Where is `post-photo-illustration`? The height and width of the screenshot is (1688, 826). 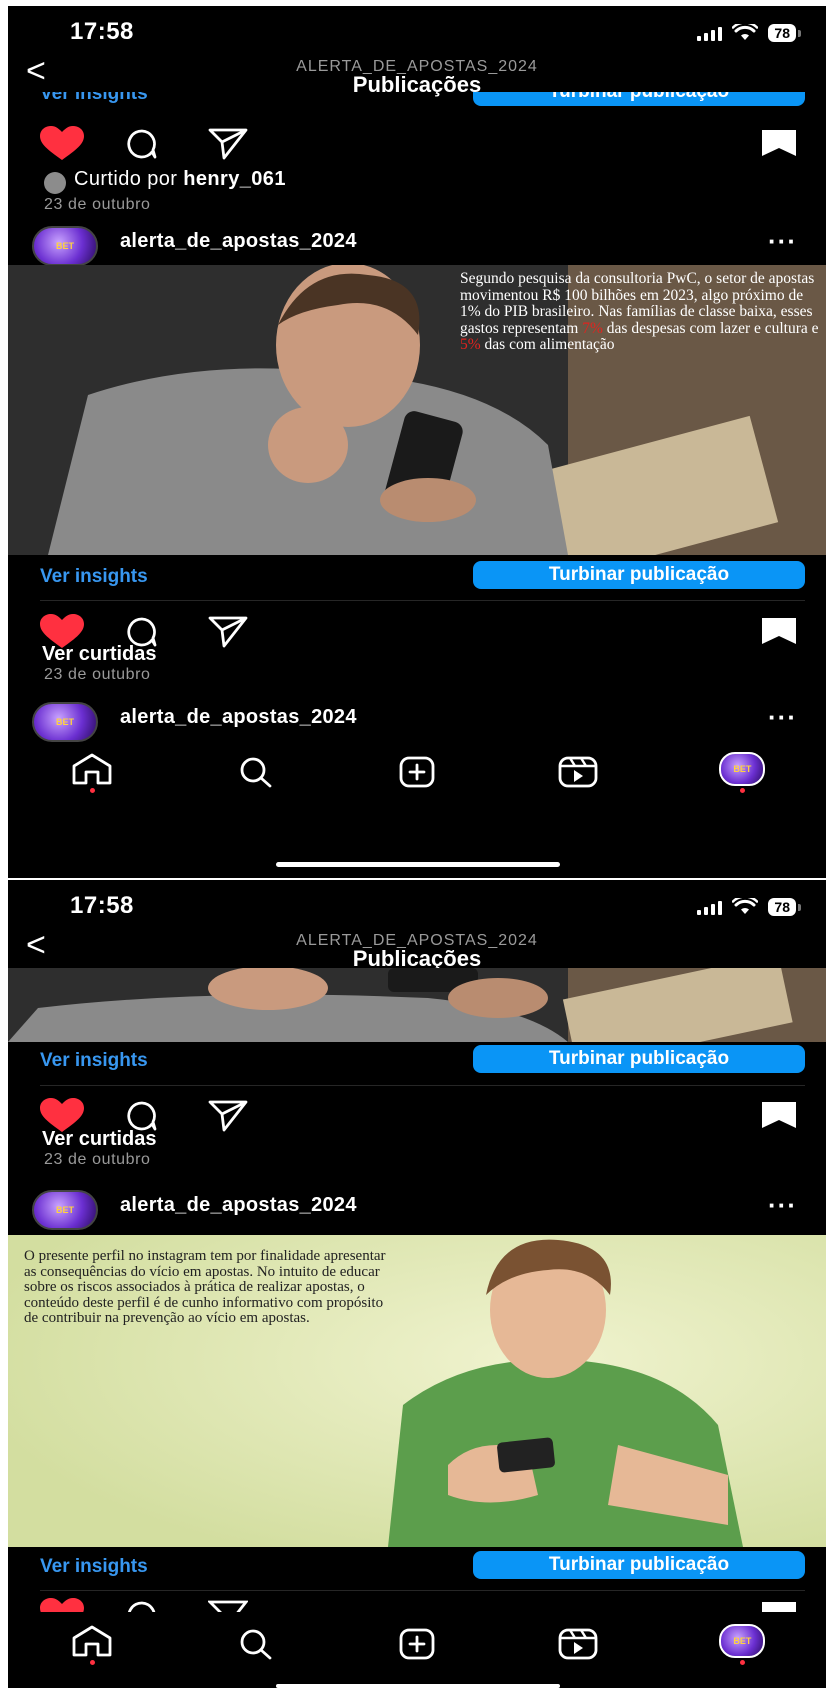 post-photo-illustration is located at coordinates (417, 1005).